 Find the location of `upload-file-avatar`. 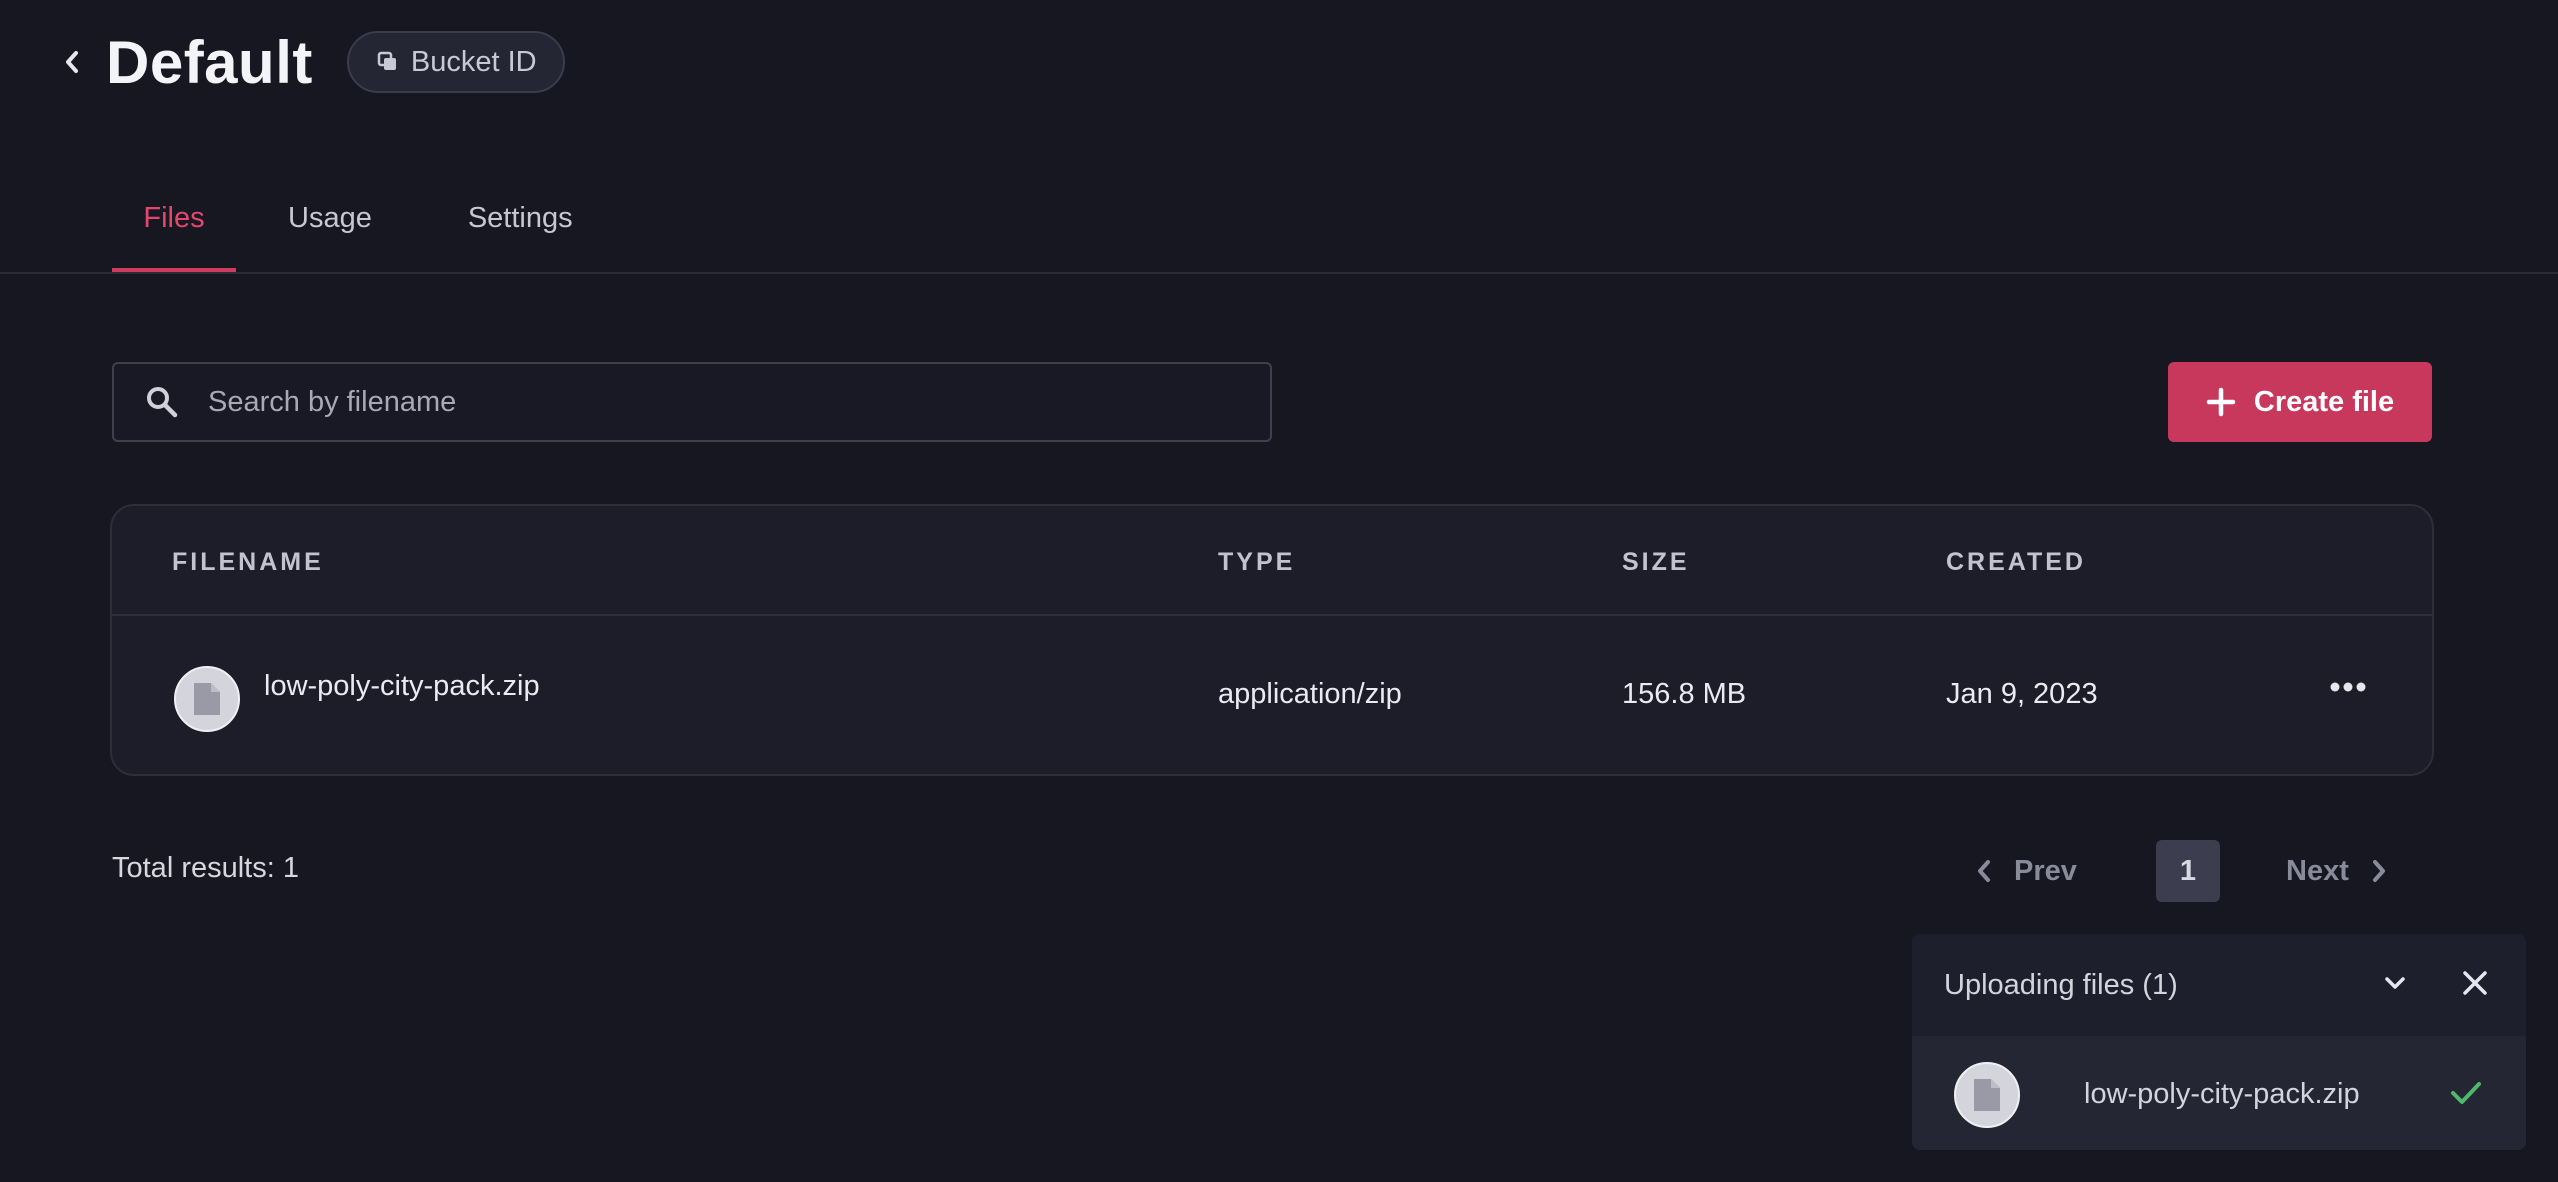

upload-file-avatar is located at coordinates (1987, 1095).